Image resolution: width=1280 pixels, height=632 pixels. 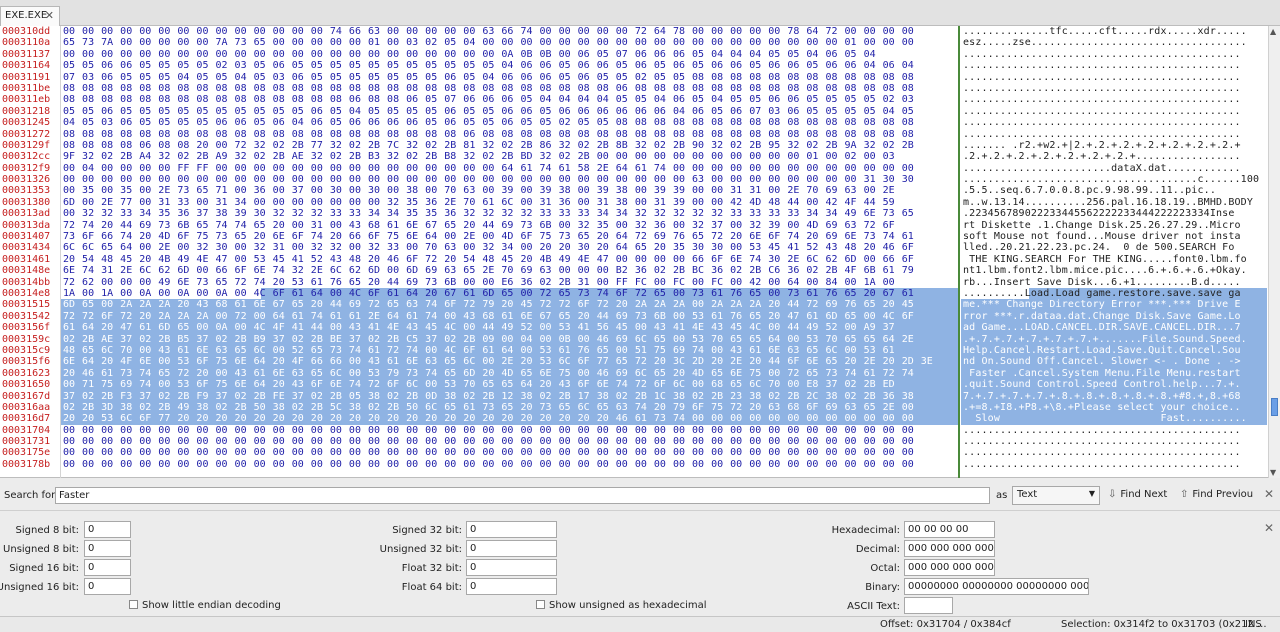 I want to click on ascii-text-field, so click(x=928, y=605).